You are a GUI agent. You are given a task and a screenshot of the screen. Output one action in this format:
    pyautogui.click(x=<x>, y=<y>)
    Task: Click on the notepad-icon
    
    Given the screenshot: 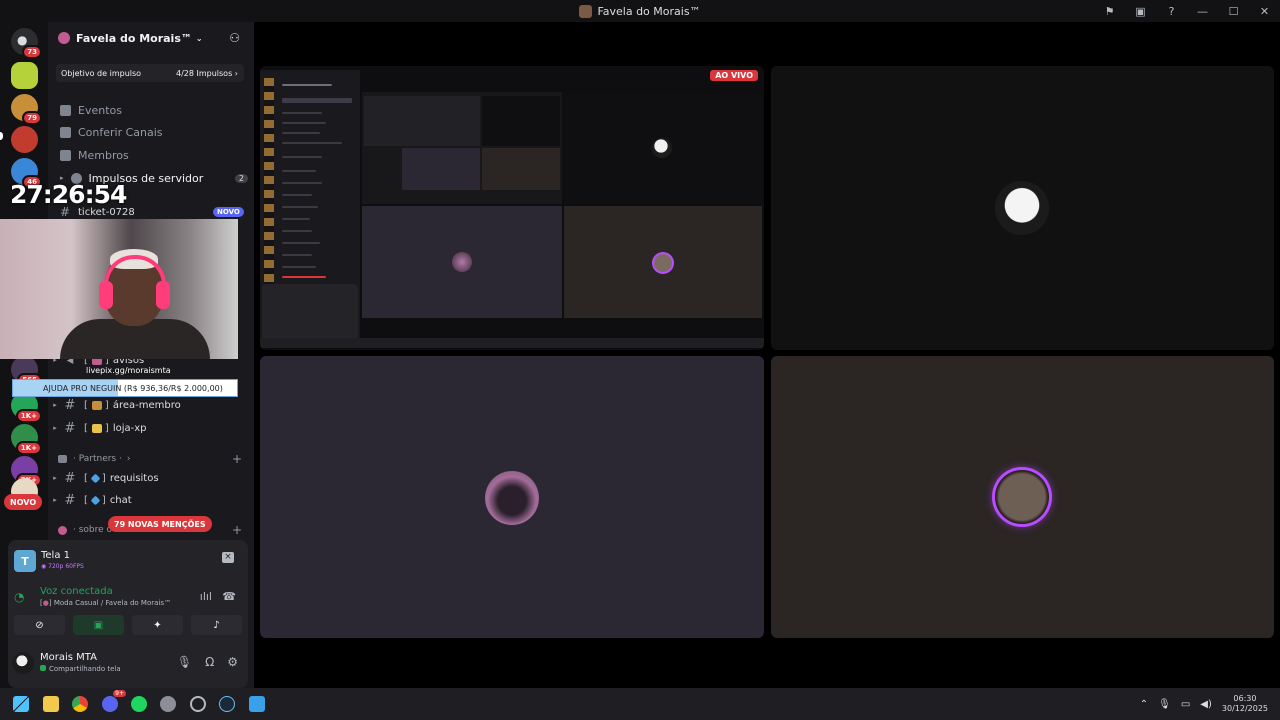 What is the action you would take?
    pyautogui.click(x=257, y=704)
    